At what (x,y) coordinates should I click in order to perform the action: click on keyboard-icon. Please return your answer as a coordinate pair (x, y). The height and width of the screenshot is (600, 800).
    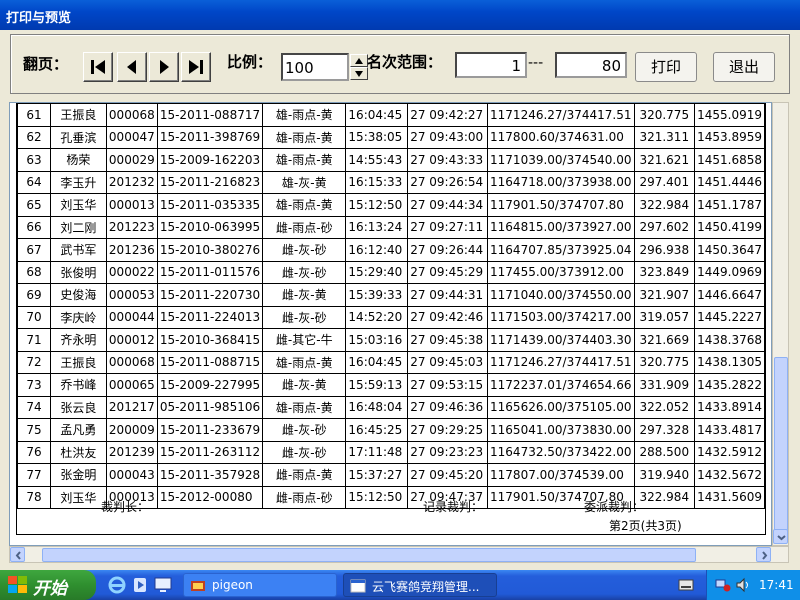
    Looking at the image, I should click on (686, 585).